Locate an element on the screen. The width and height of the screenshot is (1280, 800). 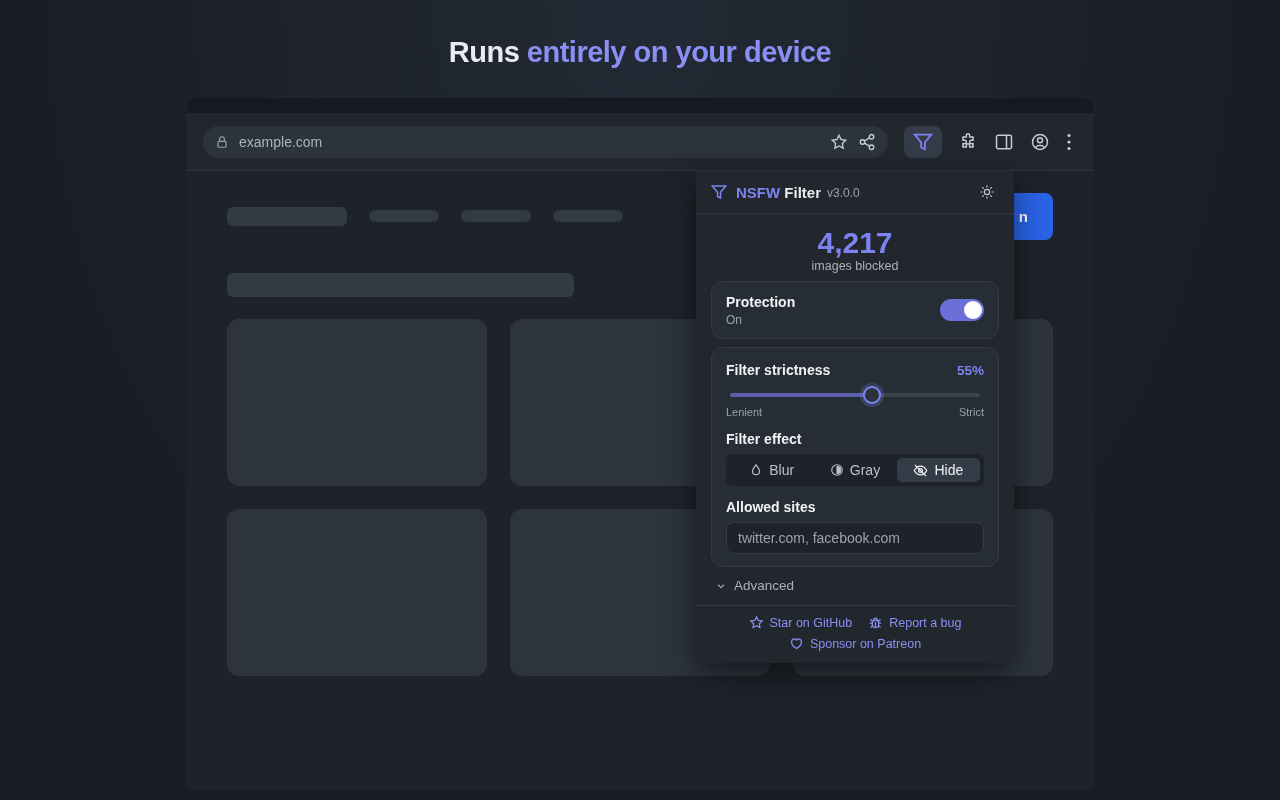
eye-off-icon is located at coordinates (921, 470).